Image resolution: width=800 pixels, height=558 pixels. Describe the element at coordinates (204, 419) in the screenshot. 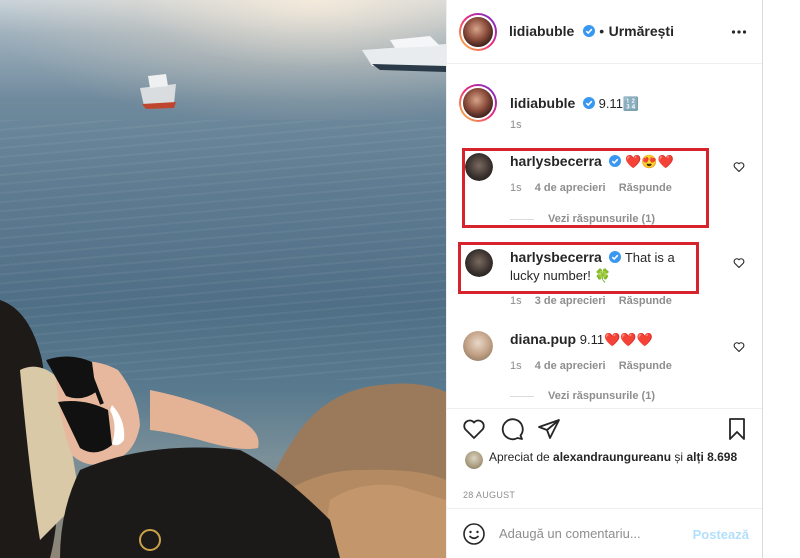

I see `arm` at that location.